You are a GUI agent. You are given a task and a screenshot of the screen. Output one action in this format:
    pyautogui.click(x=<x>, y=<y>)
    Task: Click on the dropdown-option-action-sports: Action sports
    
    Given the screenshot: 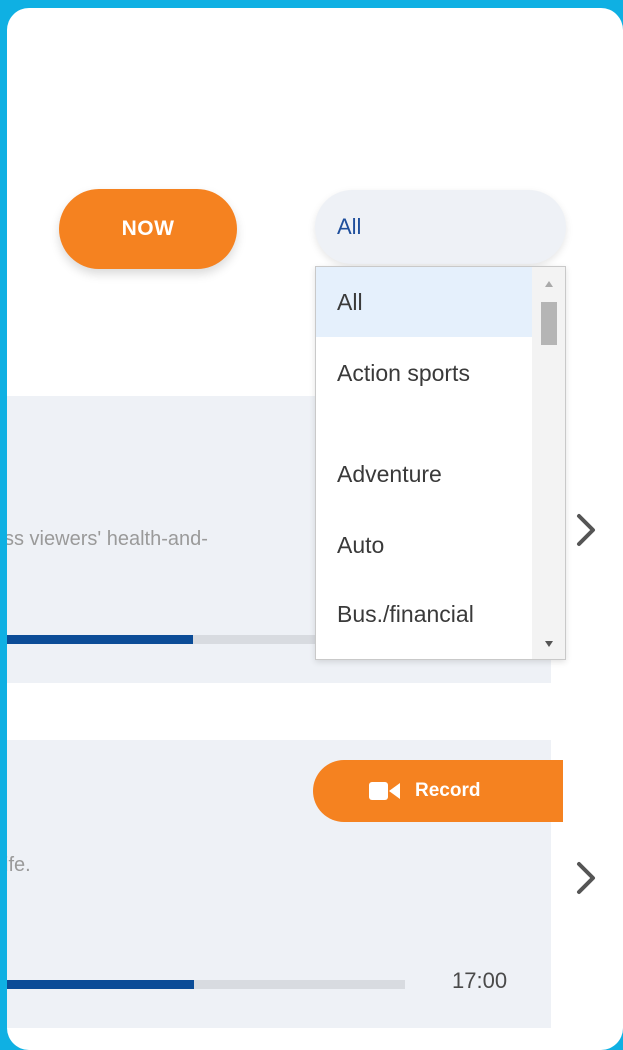 What is the action you would take?
    pyautogui.click(x=416, y=392)
    